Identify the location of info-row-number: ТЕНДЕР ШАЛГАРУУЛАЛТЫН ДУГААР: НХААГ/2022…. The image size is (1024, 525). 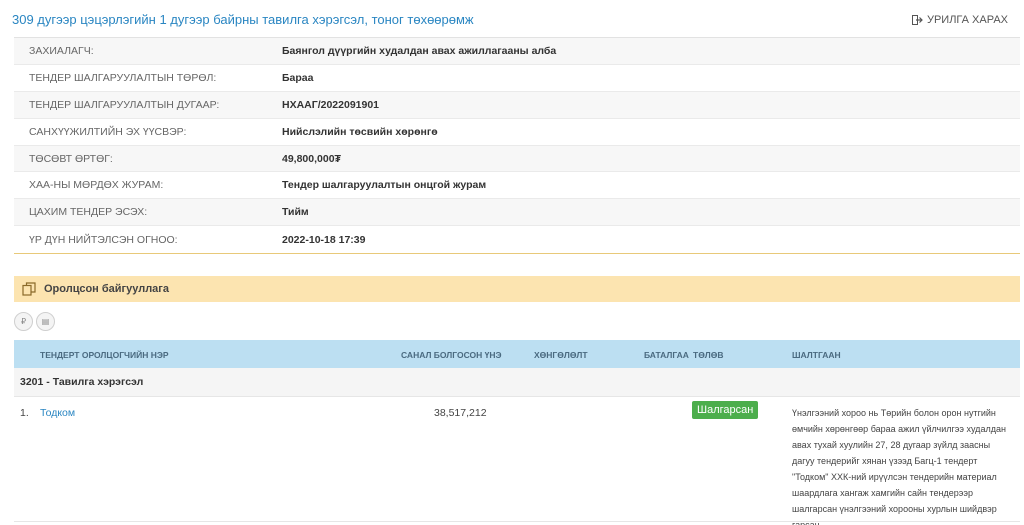
(517, 105).